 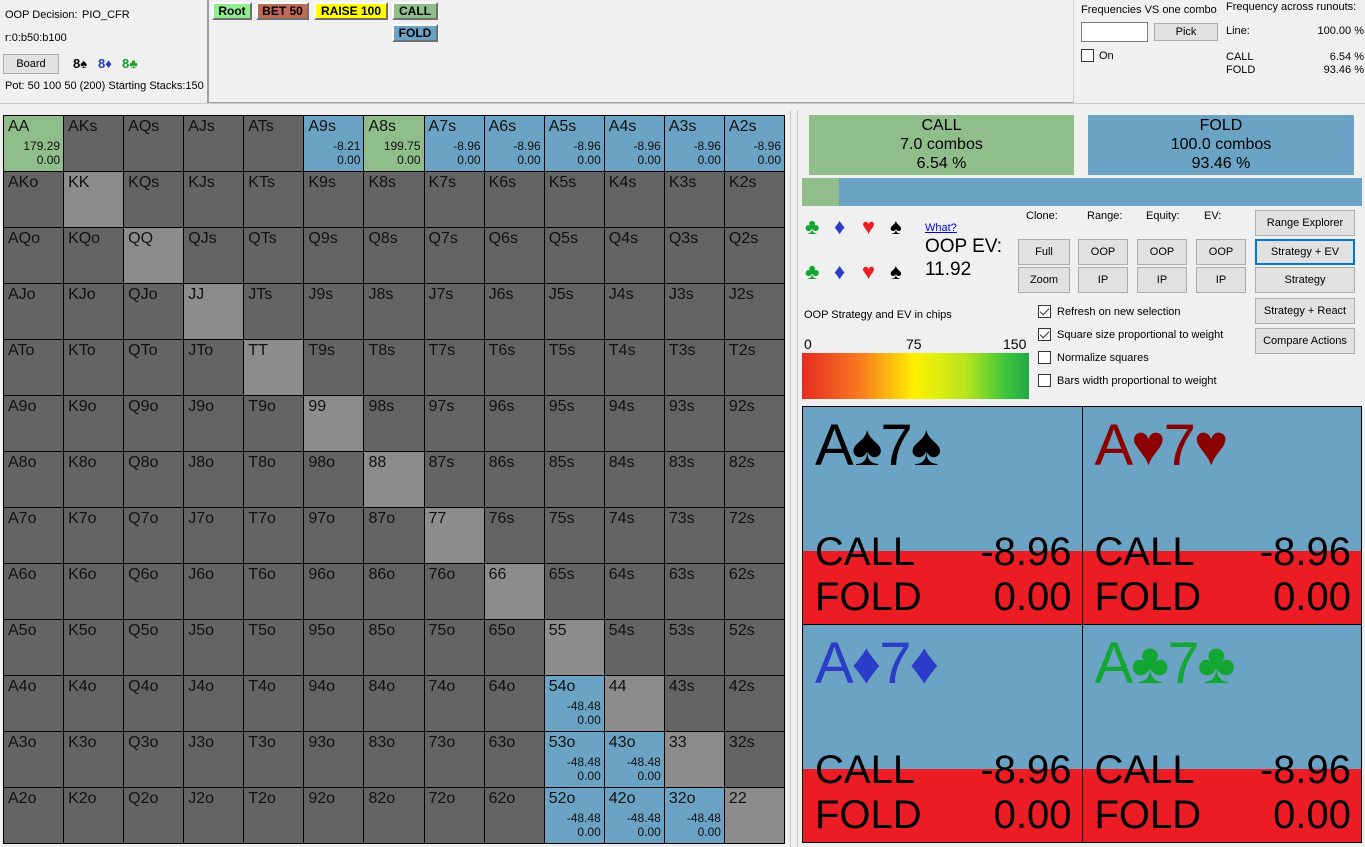 What do you see at coordinates (634, 367) in the screenshot?
I see `hand-cell-T4s: T4s` at bounding box center [634, 367].